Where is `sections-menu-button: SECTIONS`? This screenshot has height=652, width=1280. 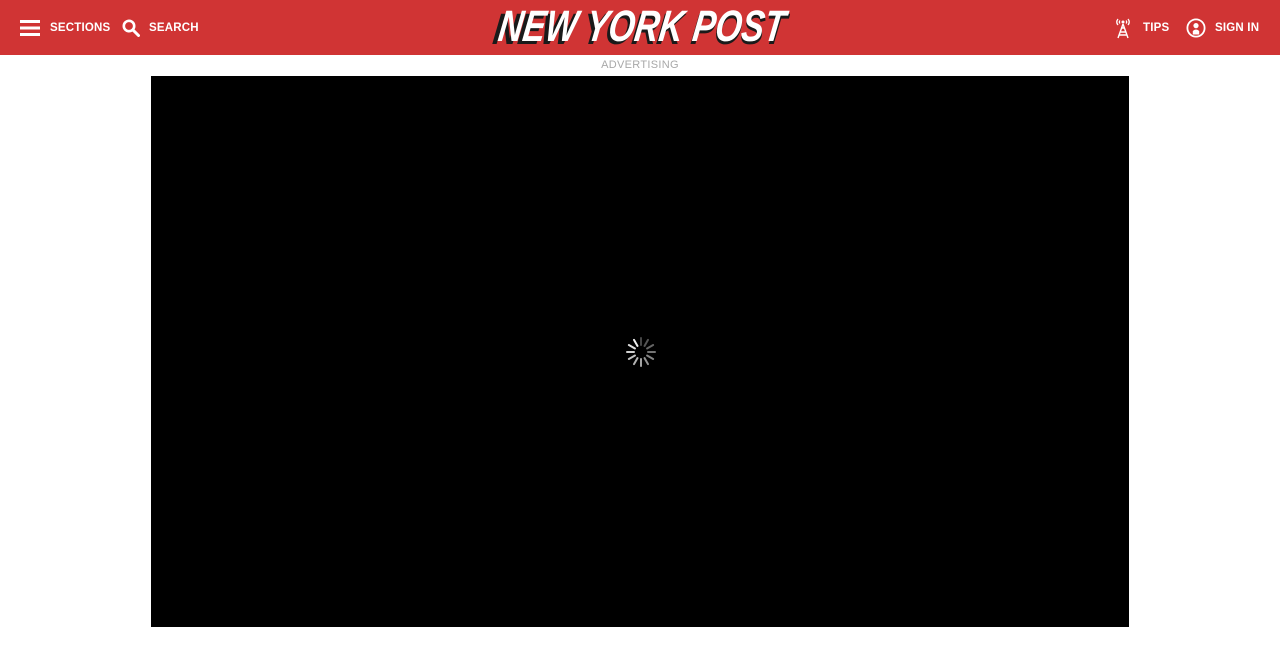 sections-menu-button: SECTIONS is located at coordinates (65, 27).